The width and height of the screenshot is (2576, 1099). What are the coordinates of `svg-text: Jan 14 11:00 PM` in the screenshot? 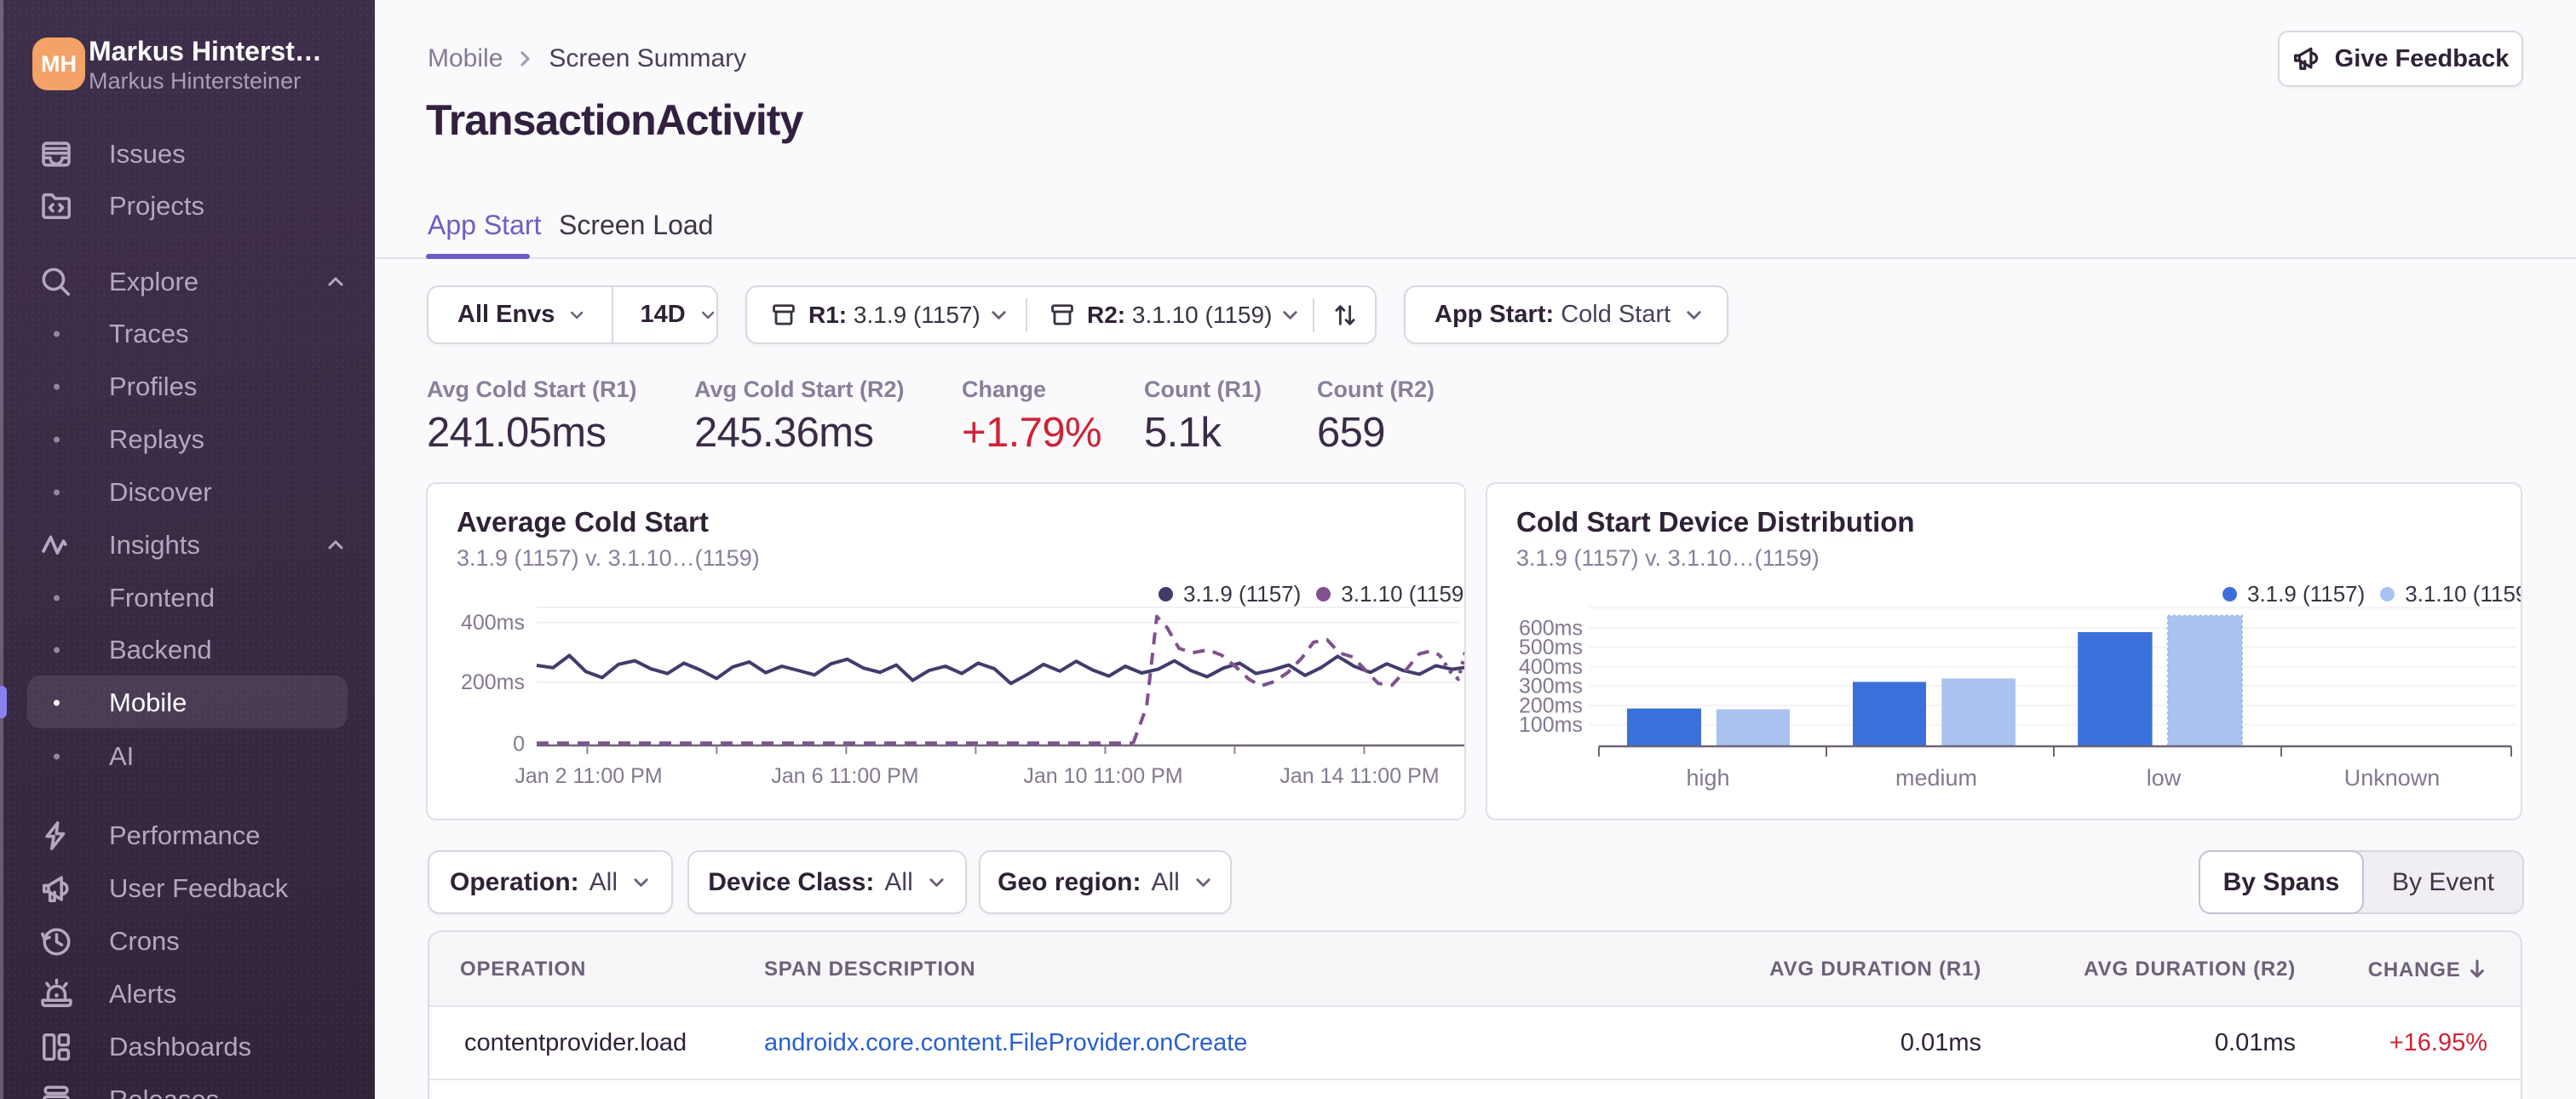 It's located at (1359, 776).